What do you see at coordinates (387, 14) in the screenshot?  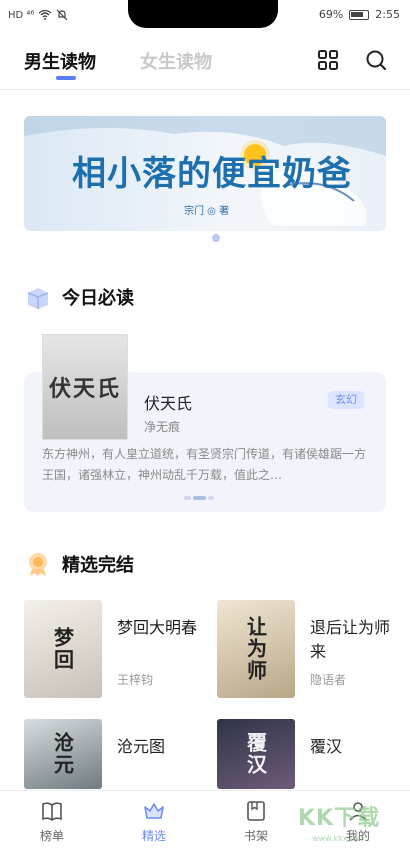 I see `clock: 2:55` at bounding box center [387, 14].